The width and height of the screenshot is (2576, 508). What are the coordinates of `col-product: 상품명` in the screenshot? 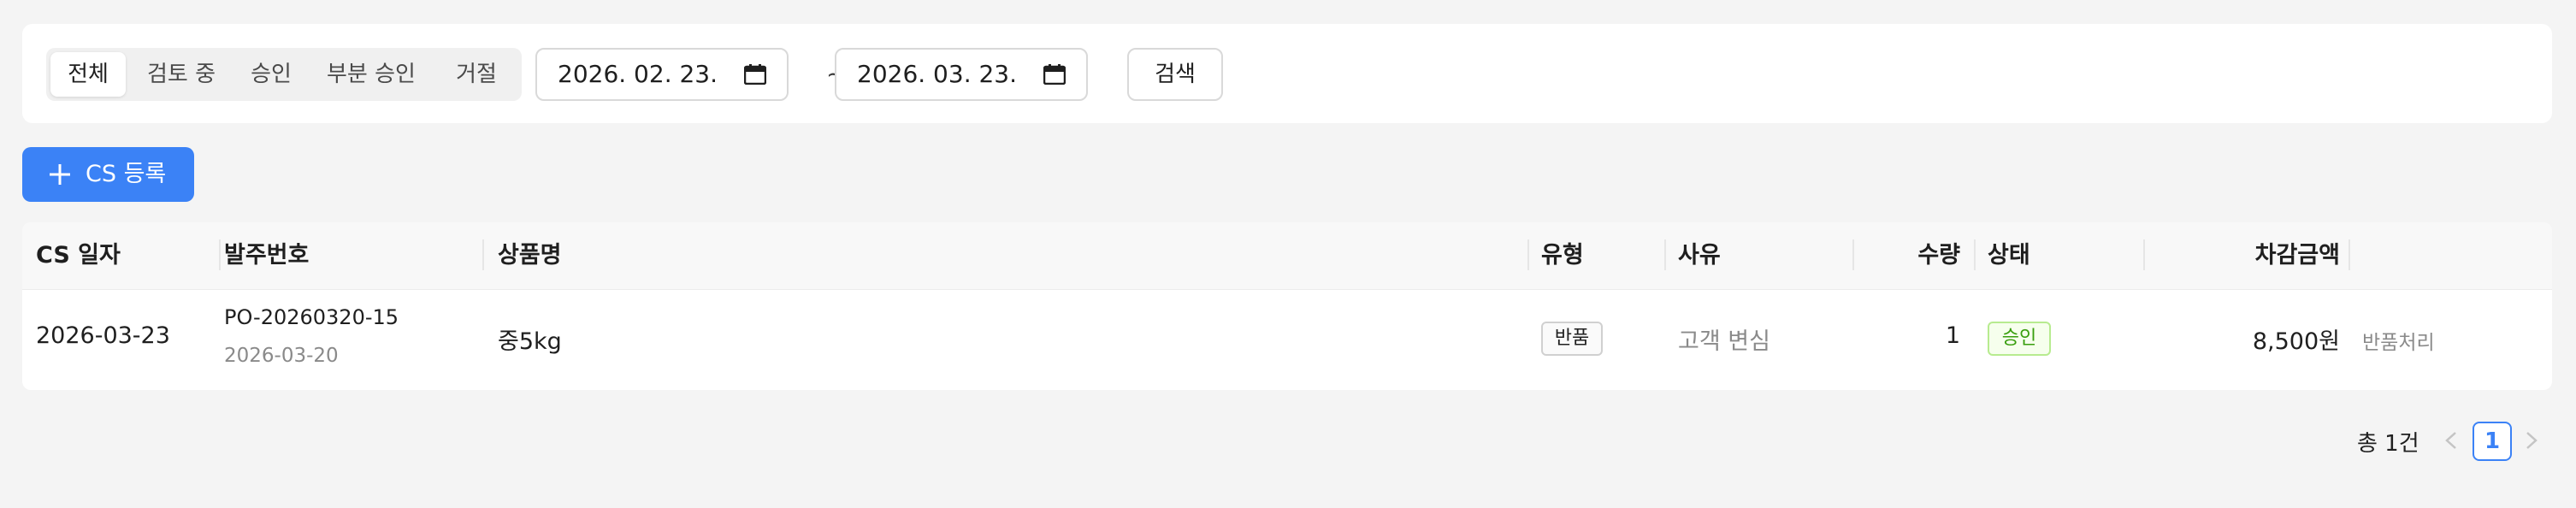 It's located at (530, 255).